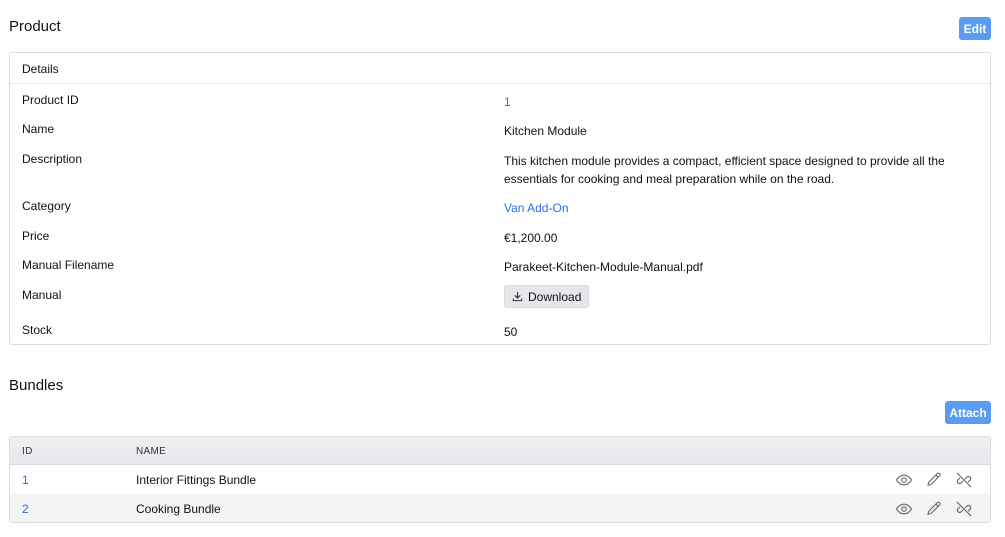 The width and height of the screenshot is (1005, 537). What do you see at coordinates (517, 296) in the screenshot?
I see `download-icon` at bounding box center [517, 296].